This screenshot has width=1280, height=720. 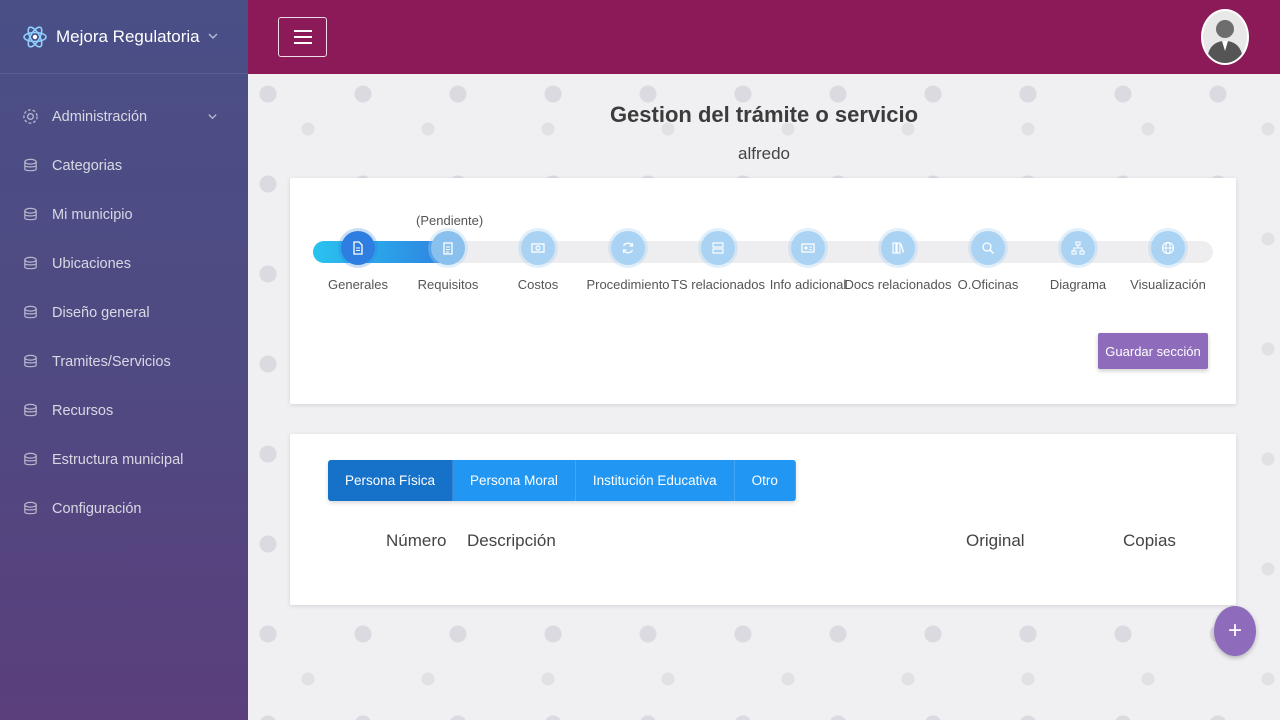 I want to click on sidebar-item-label: Diseño general, so click(x=101, y=312).